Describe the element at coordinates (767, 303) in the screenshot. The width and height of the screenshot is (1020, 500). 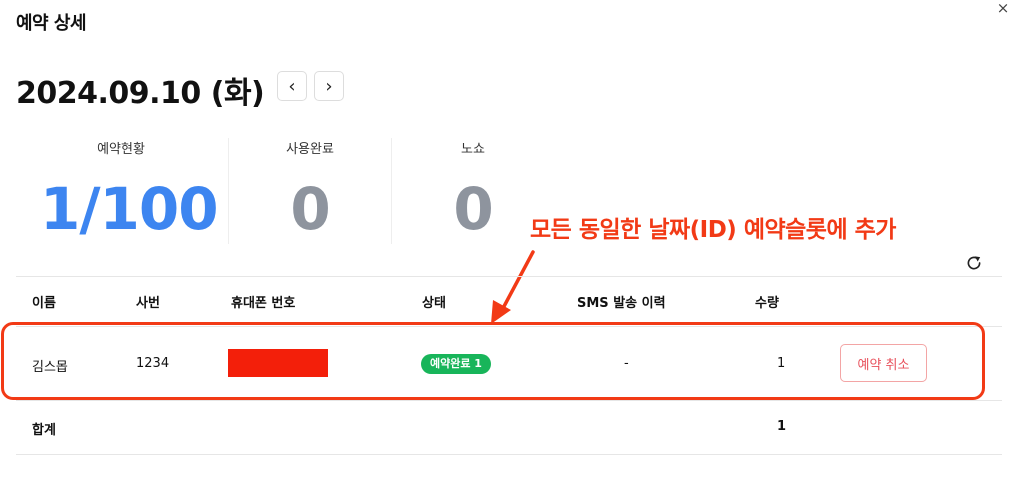
I see `column-header-quantity: 수량` at that location.